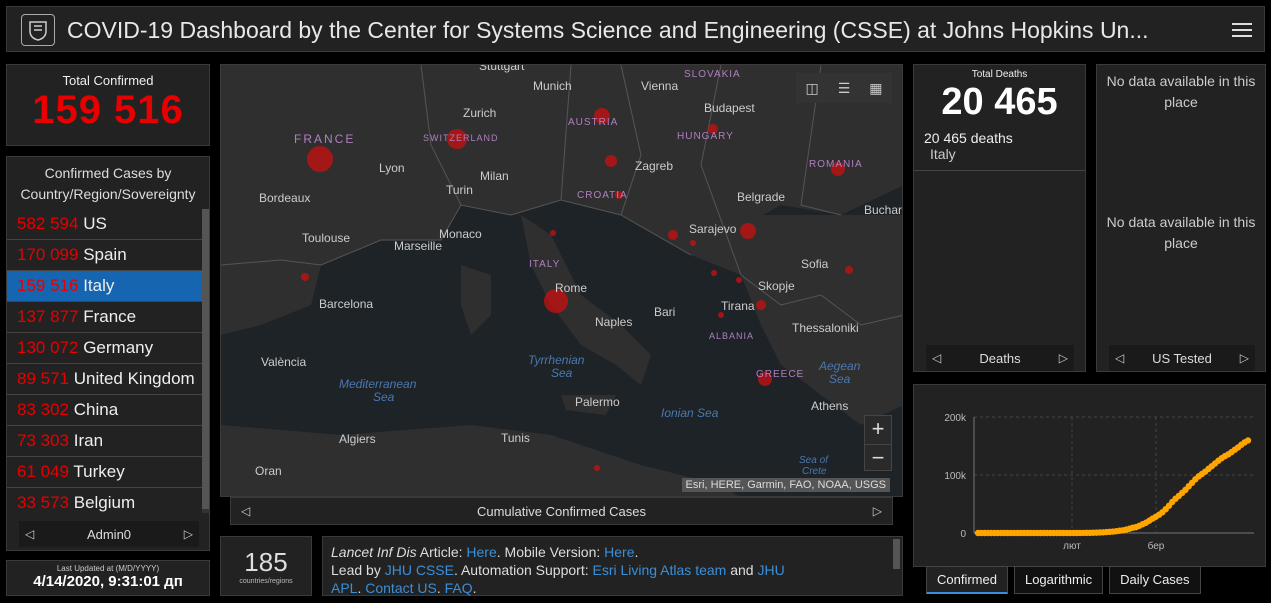  What do you see at coordinates (1099, 482) in the screenshot?
I see `confirmed-chart: 0 100k 200k лют бер` at bounding box center [1099, 482].